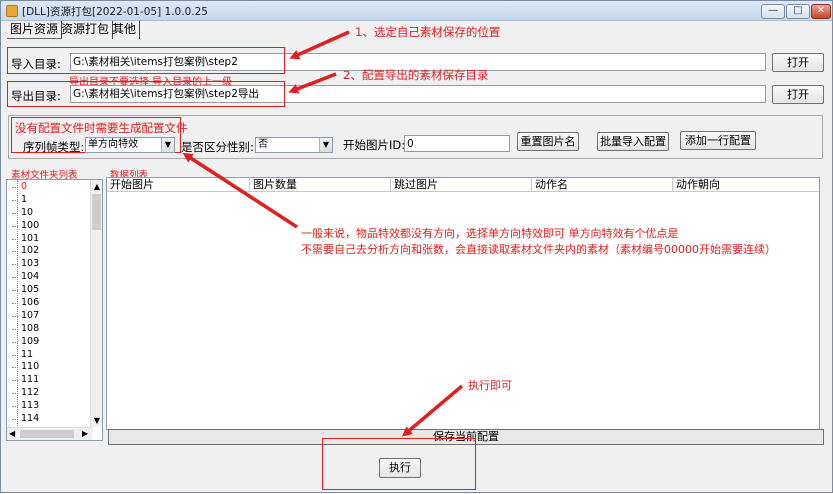 Image resolution: width=833 pixels, height=494 pixels. I want to click on col-action-name: 动作名, so click(602, 185).